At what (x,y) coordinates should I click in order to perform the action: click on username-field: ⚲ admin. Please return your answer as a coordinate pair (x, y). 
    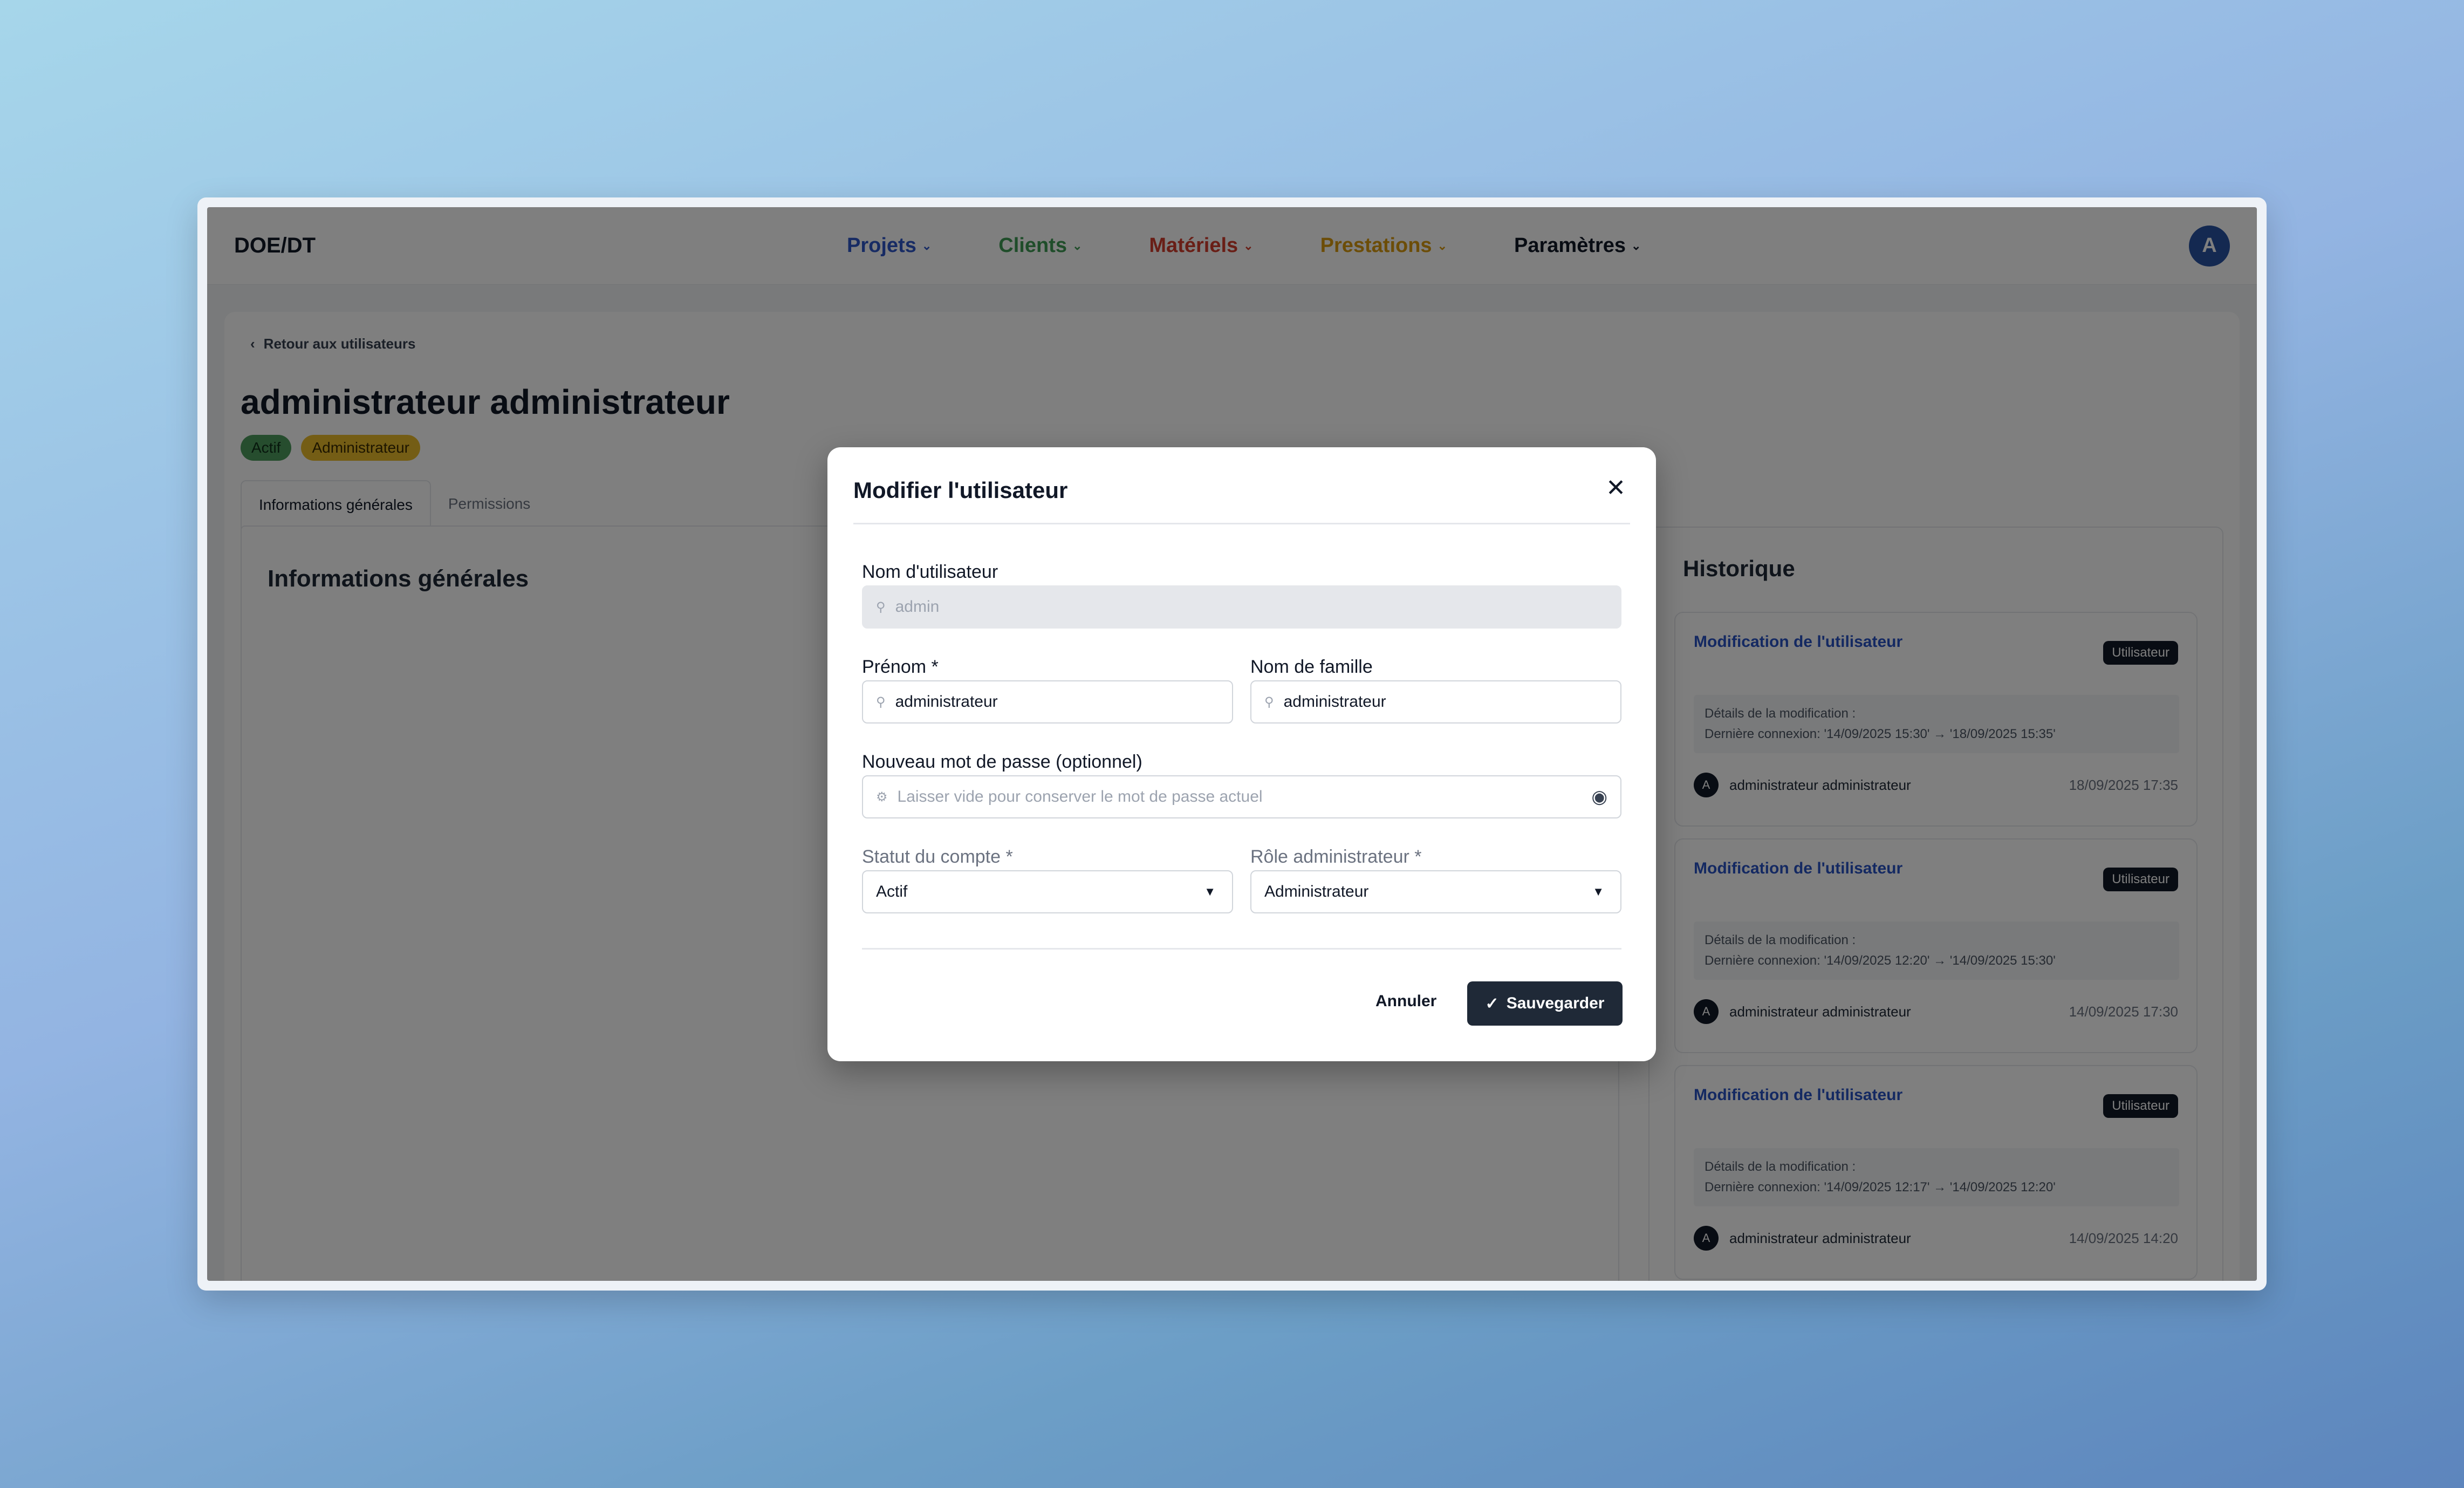
    Looking at the image, I should click on (1241, 607).